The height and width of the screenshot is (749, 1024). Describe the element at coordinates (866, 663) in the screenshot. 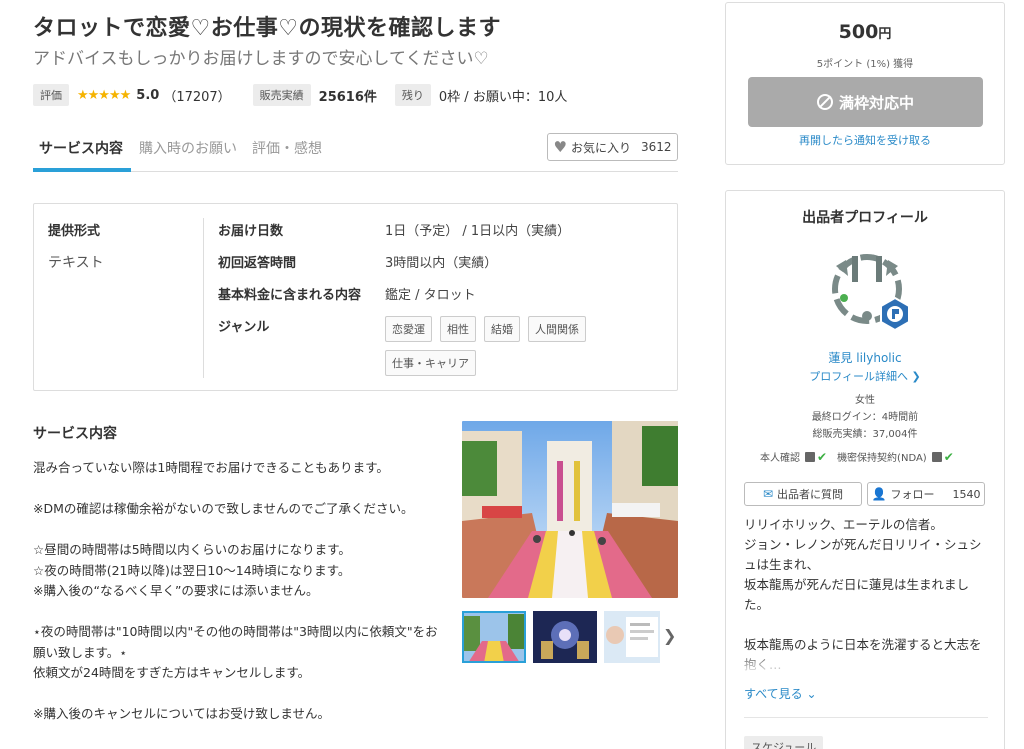

I see `bio-fade` at that location.